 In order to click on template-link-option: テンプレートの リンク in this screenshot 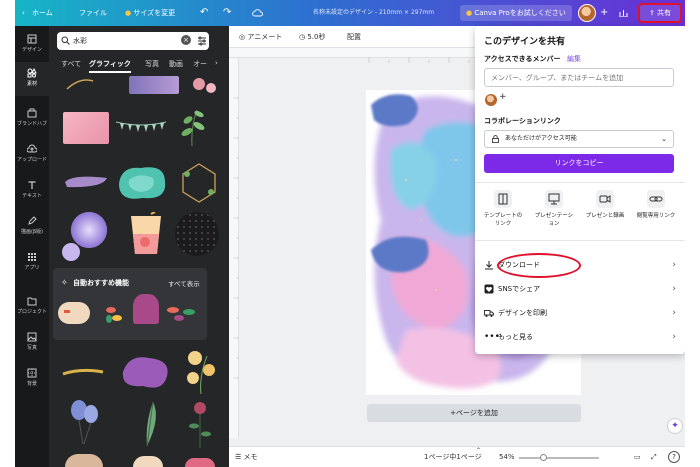, I will do `click(503, 209)`.